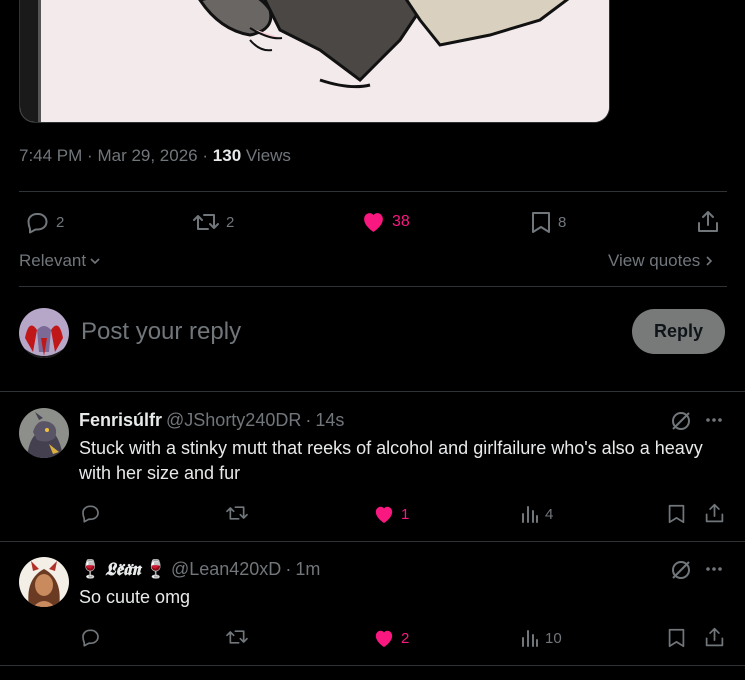 The image size is (745, 680). I want to click on views-count: 130, so click(227, 155).